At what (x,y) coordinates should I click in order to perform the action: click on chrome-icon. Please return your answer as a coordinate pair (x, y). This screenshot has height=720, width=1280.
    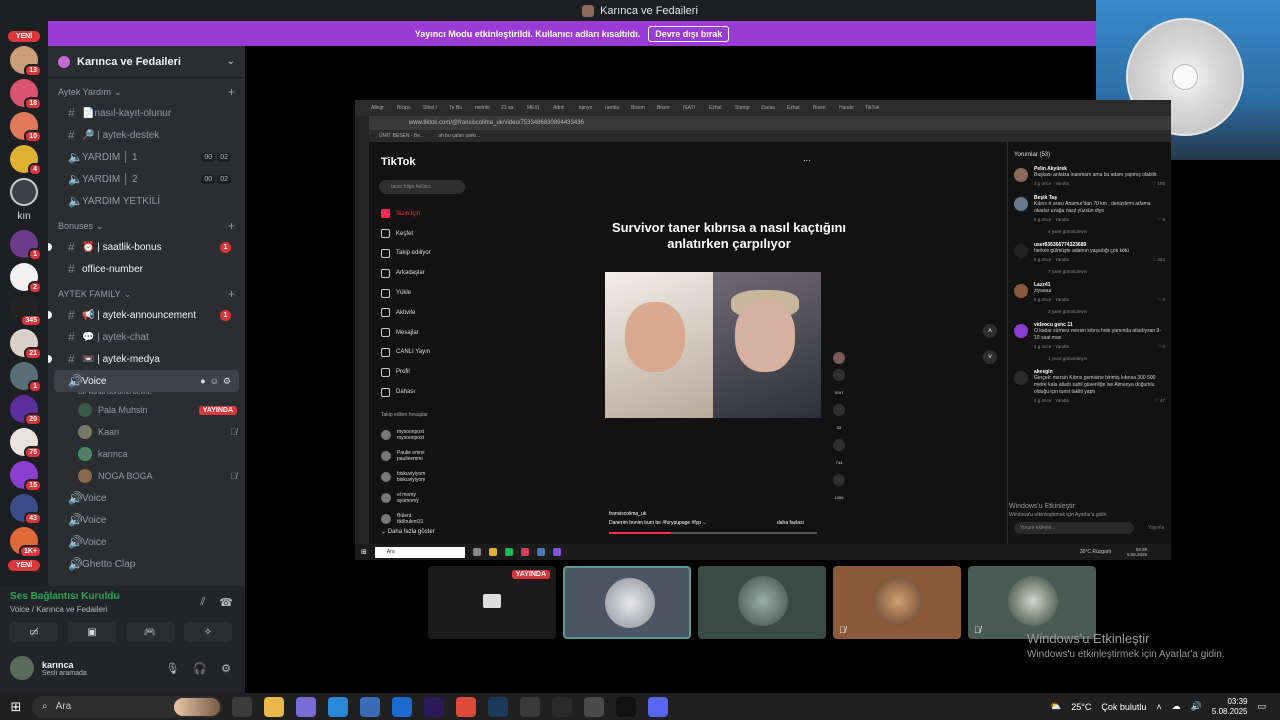
    Looking at the image, I should click on (466, 706).